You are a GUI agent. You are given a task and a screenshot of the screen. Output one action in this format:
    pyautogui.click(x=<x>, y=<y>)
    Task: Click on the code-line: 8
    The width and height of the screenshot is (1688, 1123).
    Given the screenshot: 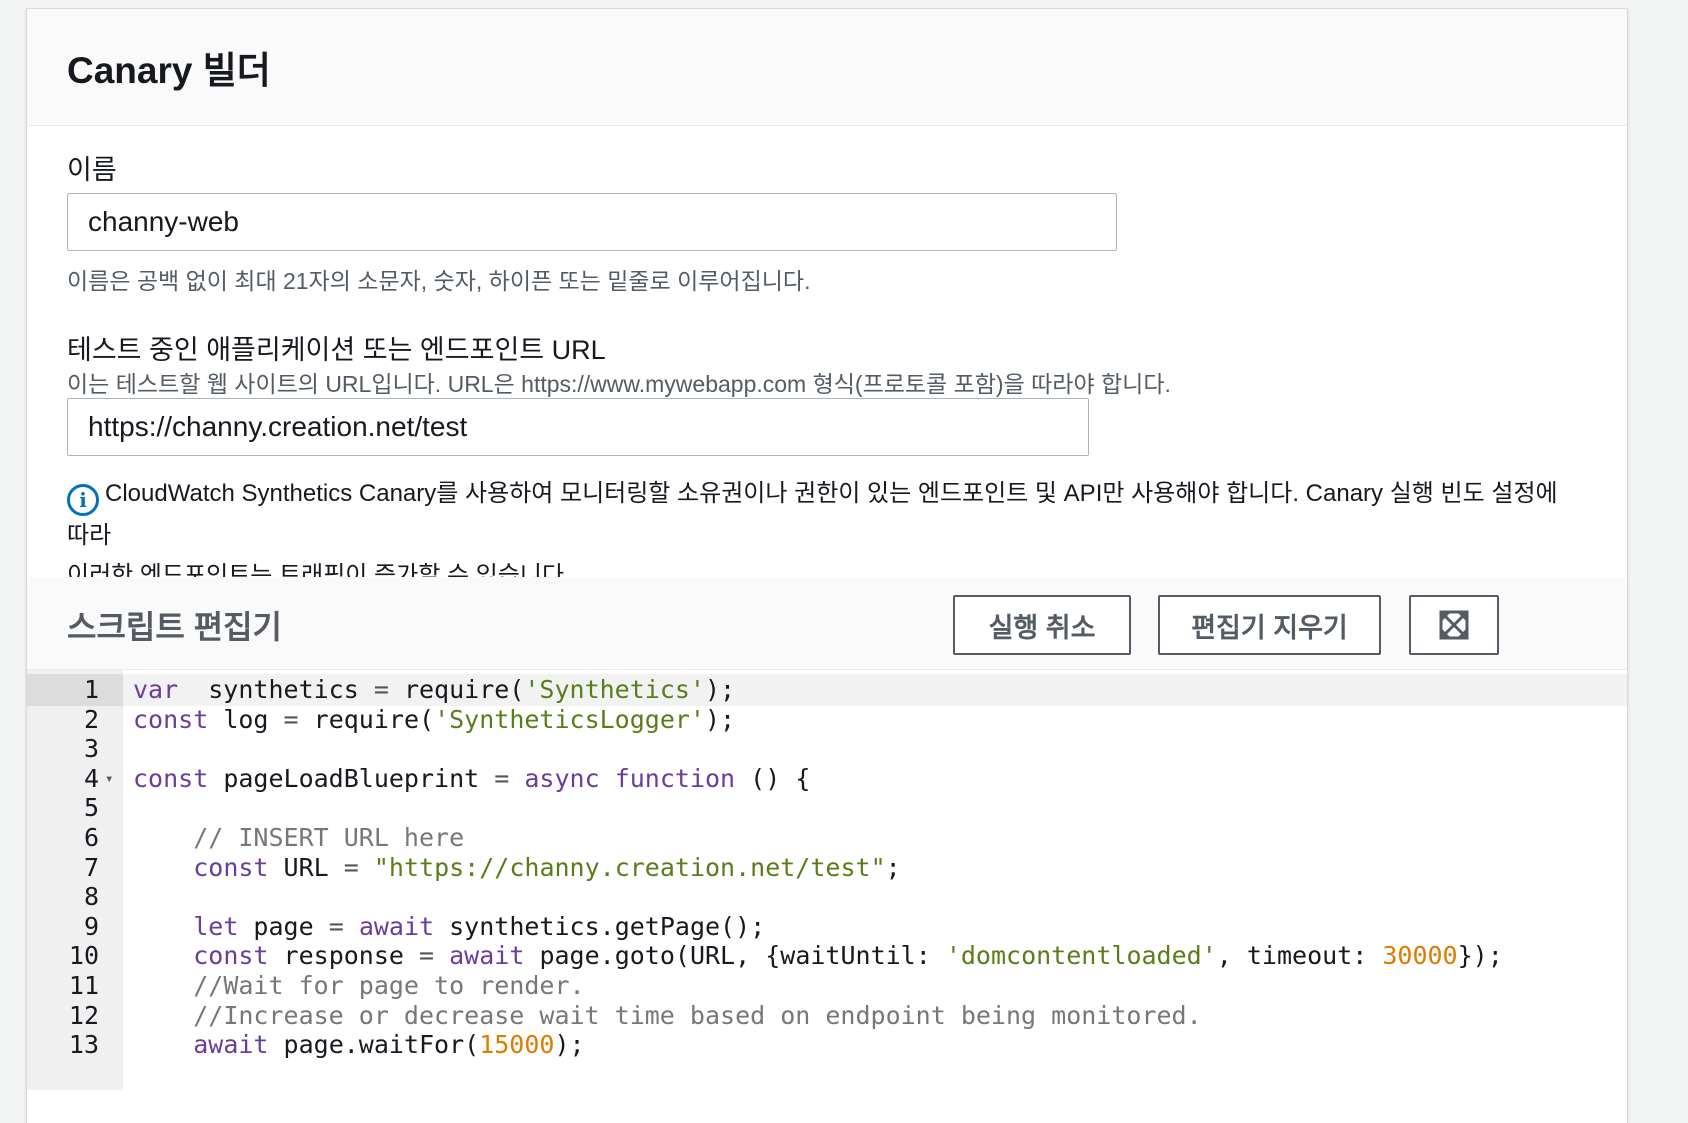 What is the action you would take?
    pyautogui.click(x=827, y=897)
    